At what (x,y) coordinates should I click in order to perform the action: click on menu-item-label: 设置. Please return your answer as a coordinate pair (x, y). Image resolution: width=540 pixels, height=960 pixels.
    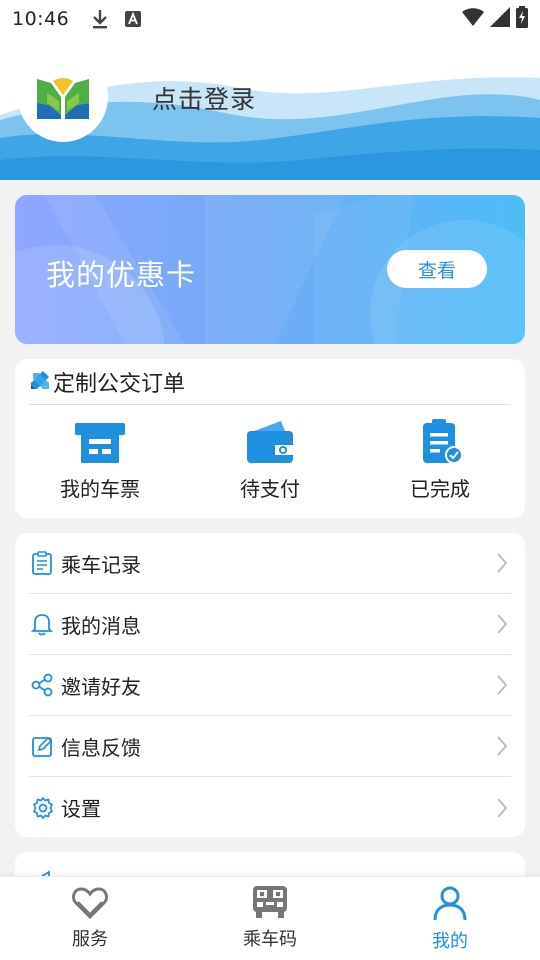
    Looking at the image, I should click on (81, 809).